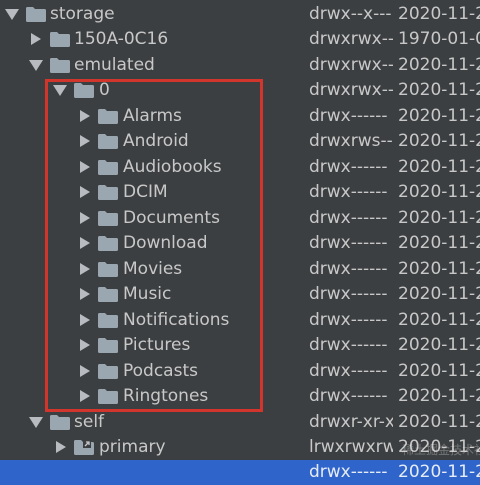 The image size is (480, 485). I want to click on tree-row-self: self drwxr-xr-x 2020-11-2, so click(240, 422).